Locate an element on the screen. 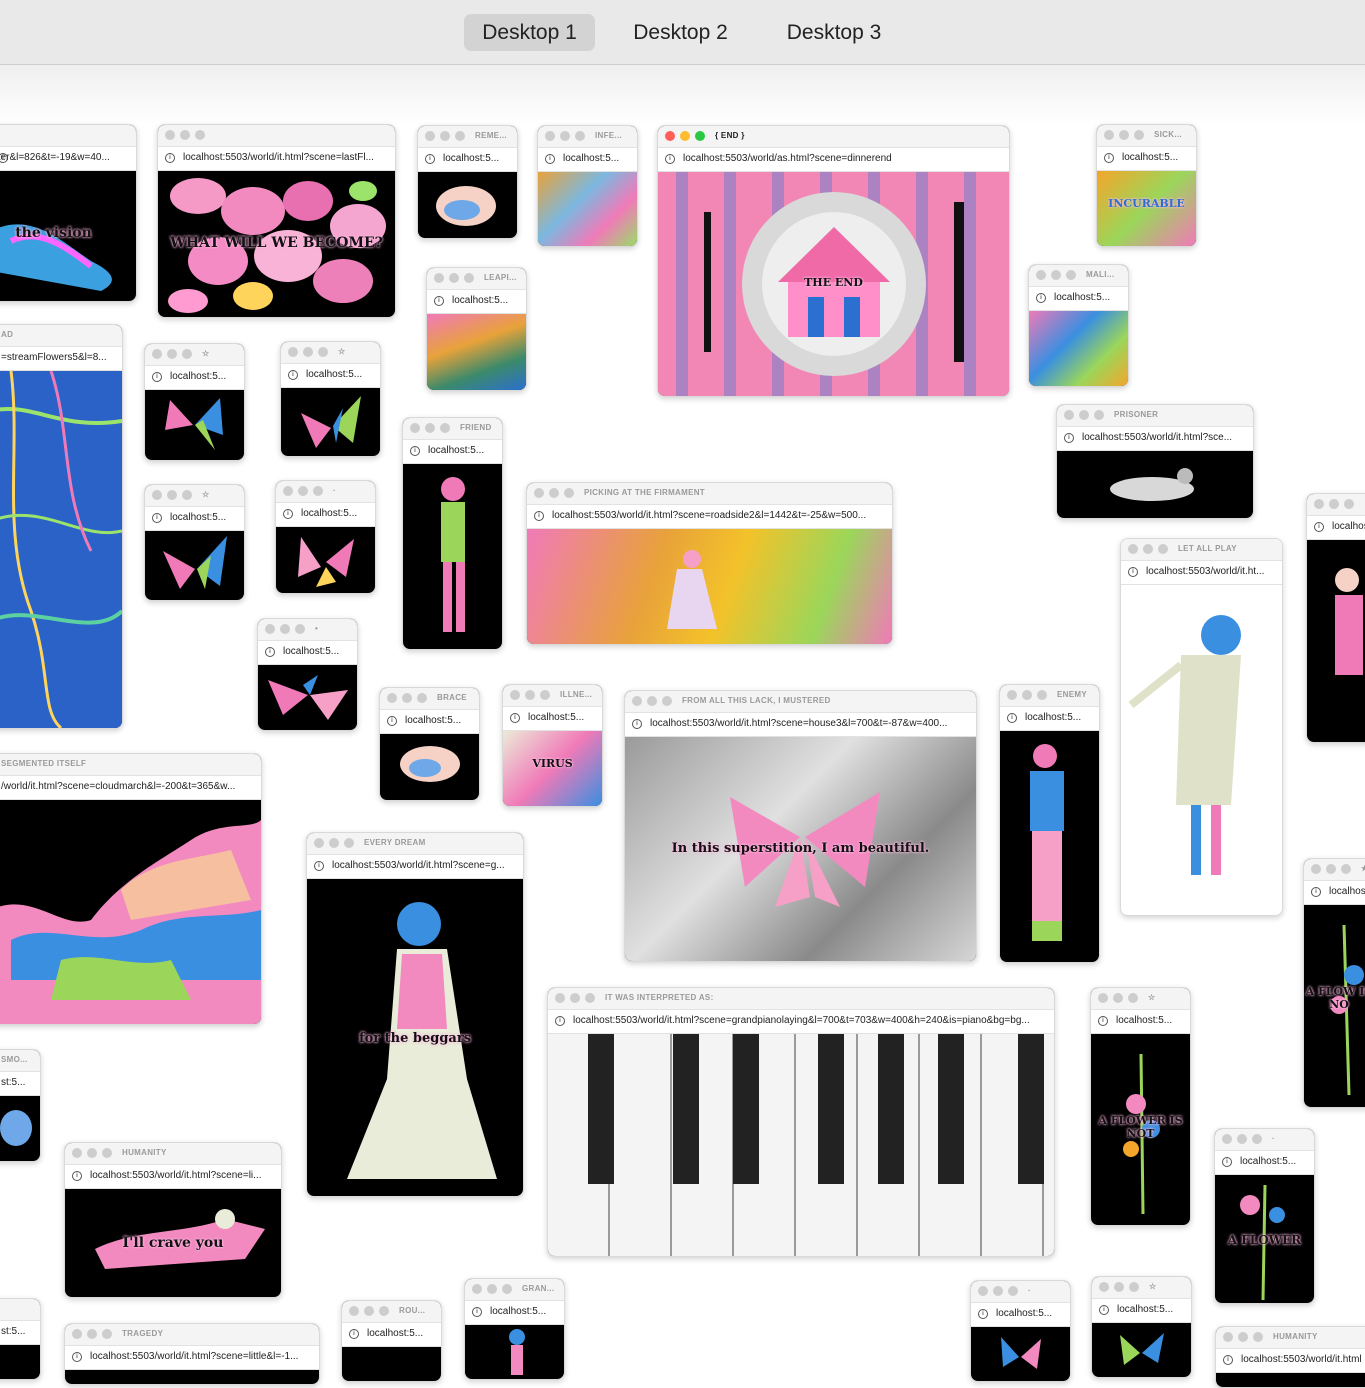  title-bar: ☆ is located at coordinates (1140, 998).